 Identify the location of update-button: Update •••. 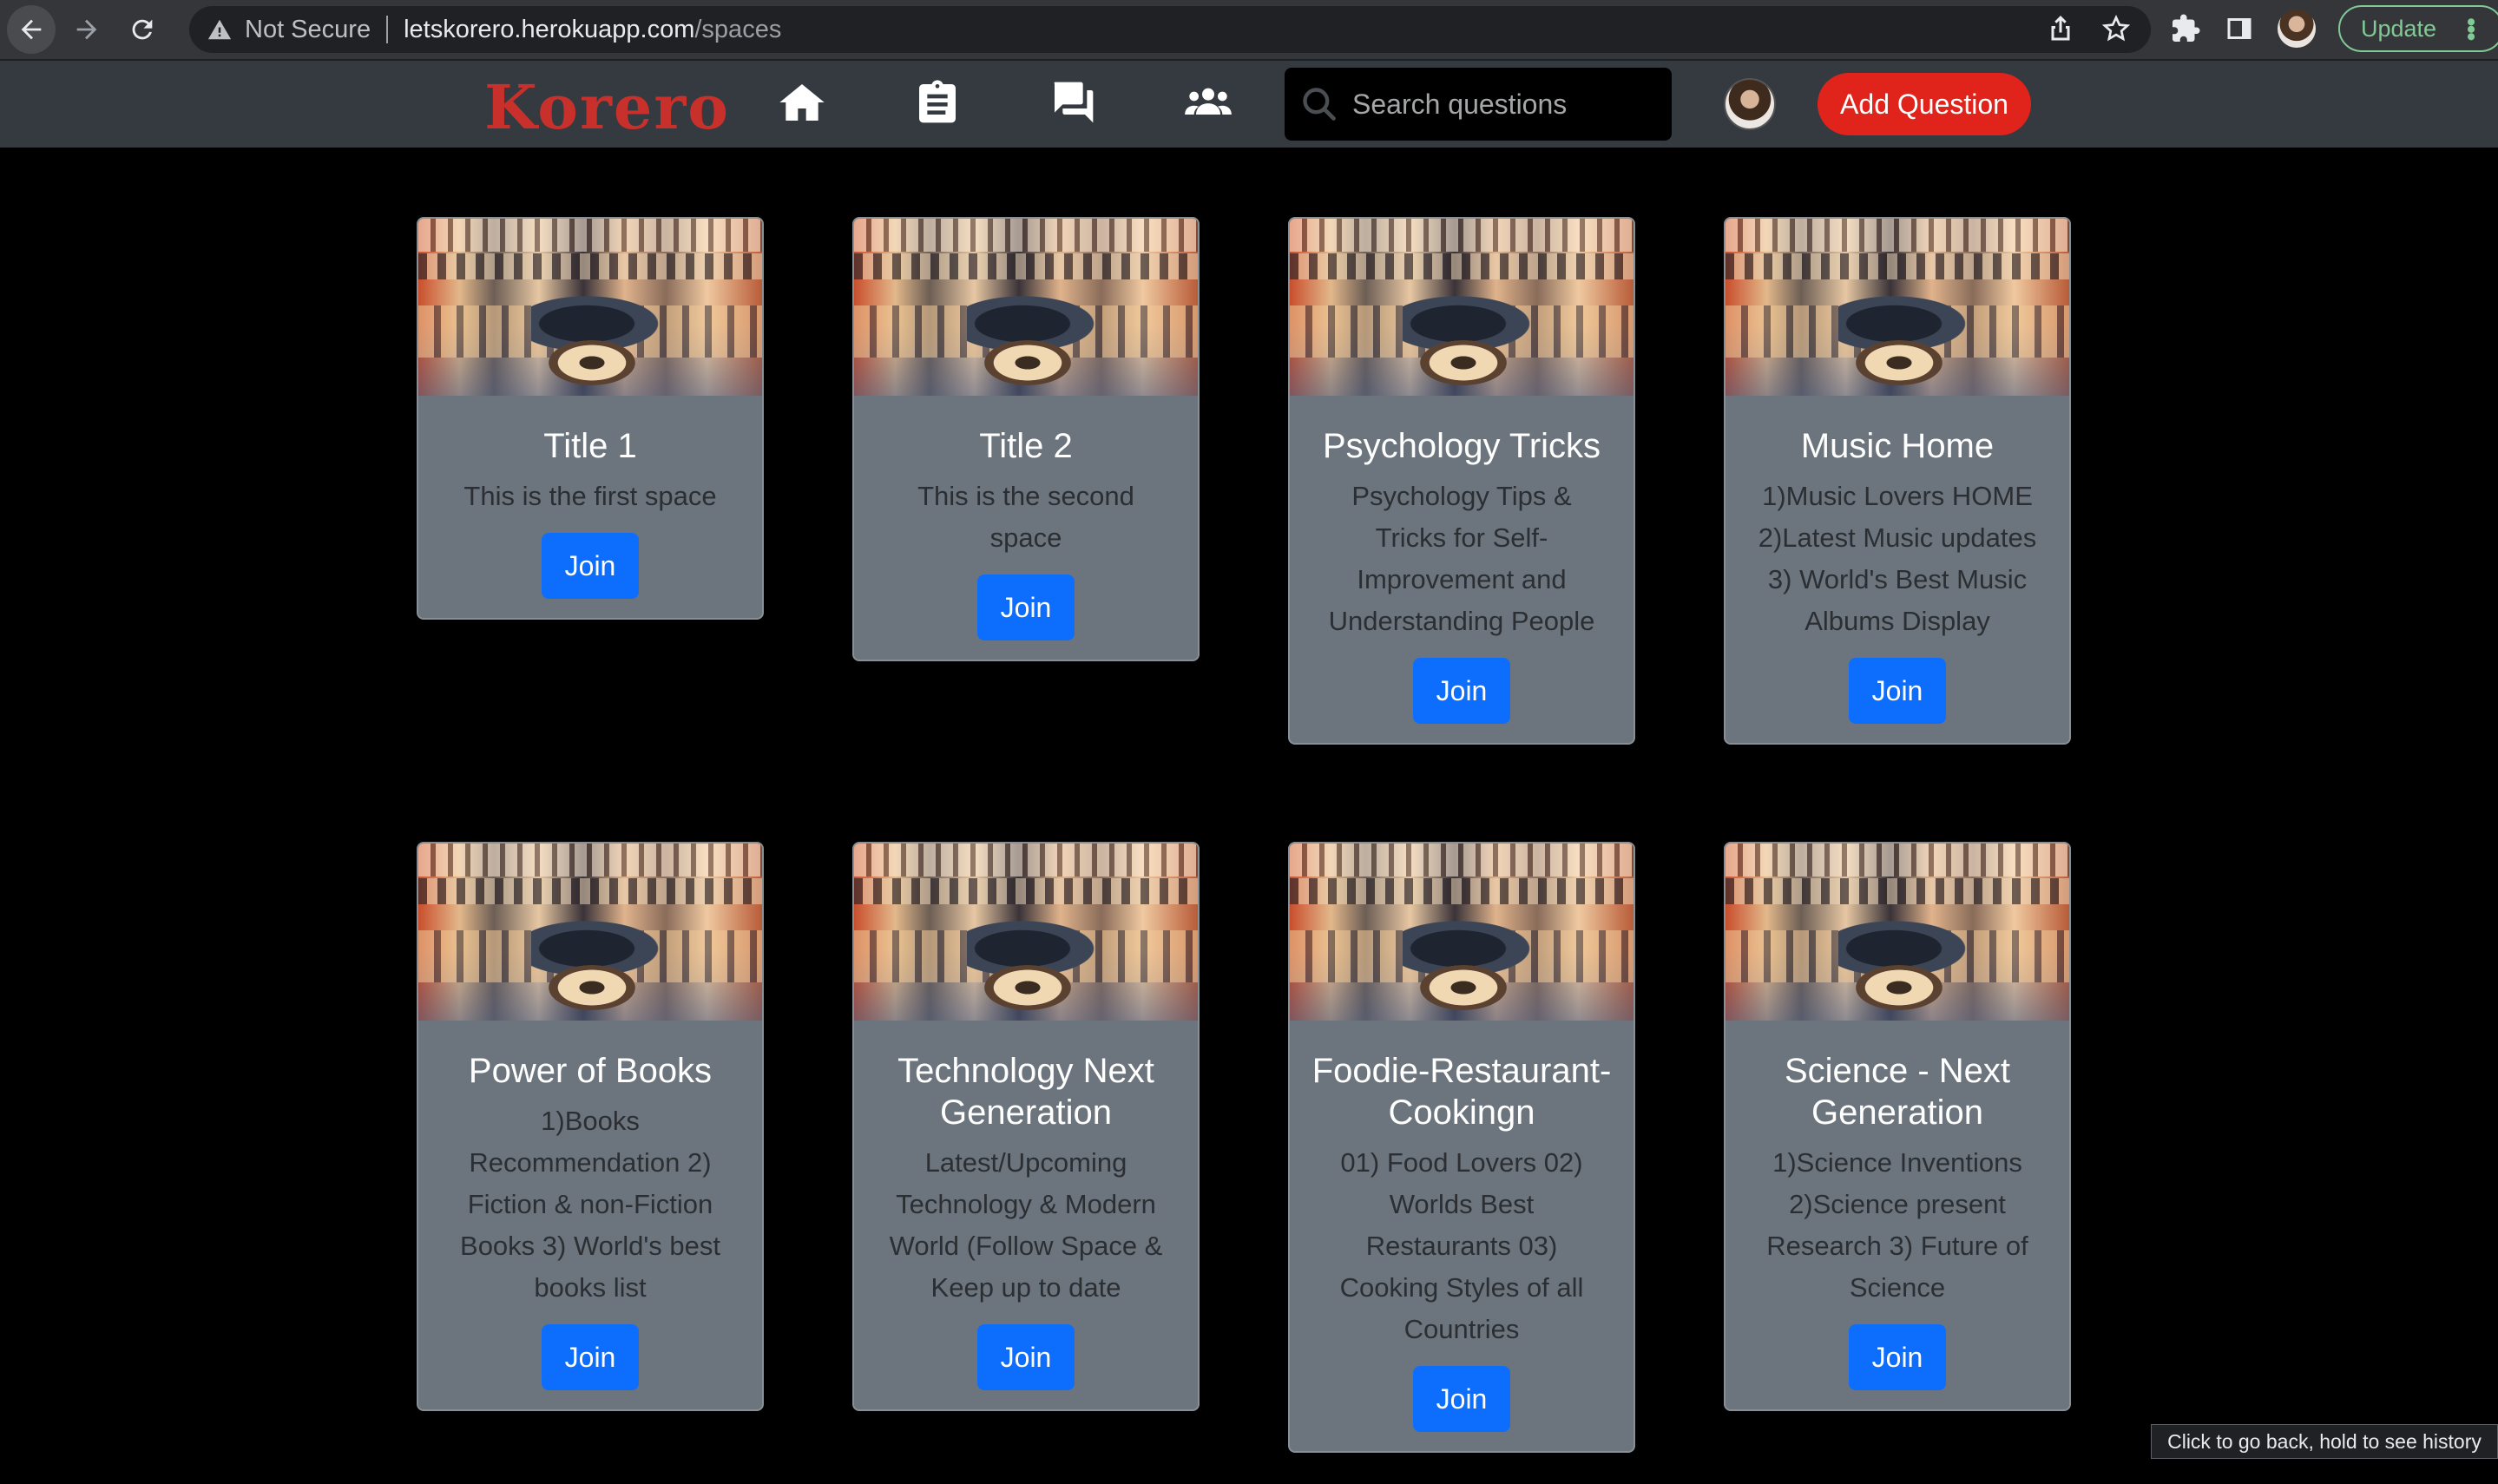
(2418, 29).